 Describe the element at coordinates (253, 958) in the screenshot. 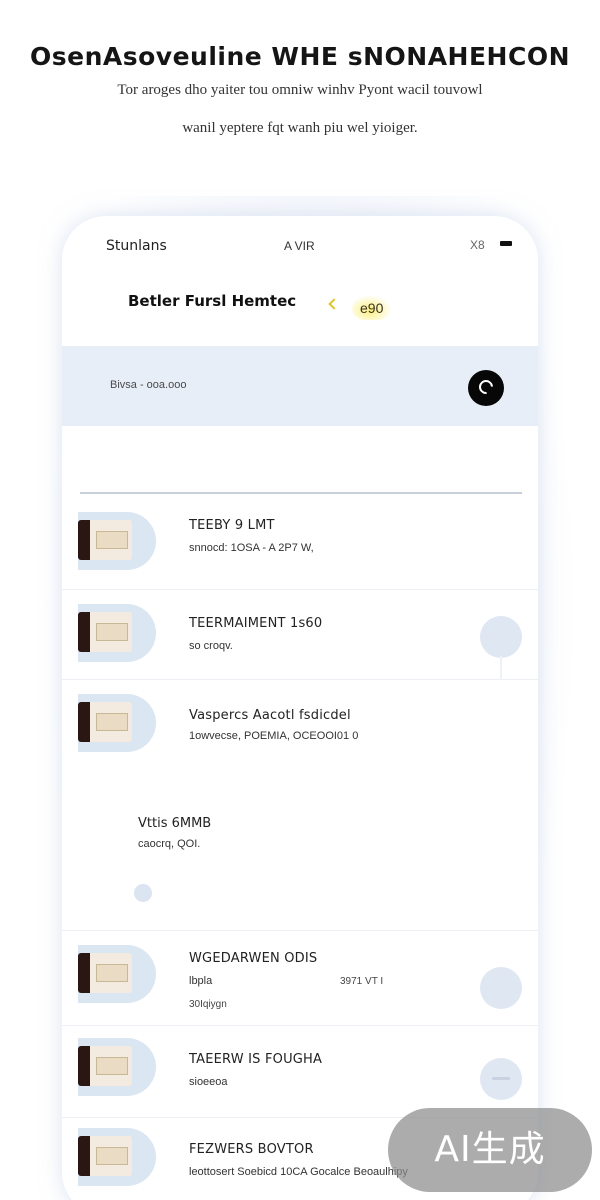

I see `list-item-title: WGEDARWEN ODIS` at that location.